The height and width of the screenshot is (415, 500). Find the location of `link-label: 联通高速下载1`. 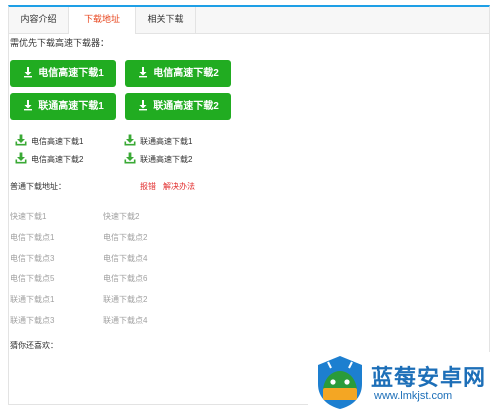

link-label: 联通高速下载1 is located at coordinates (166, 141).